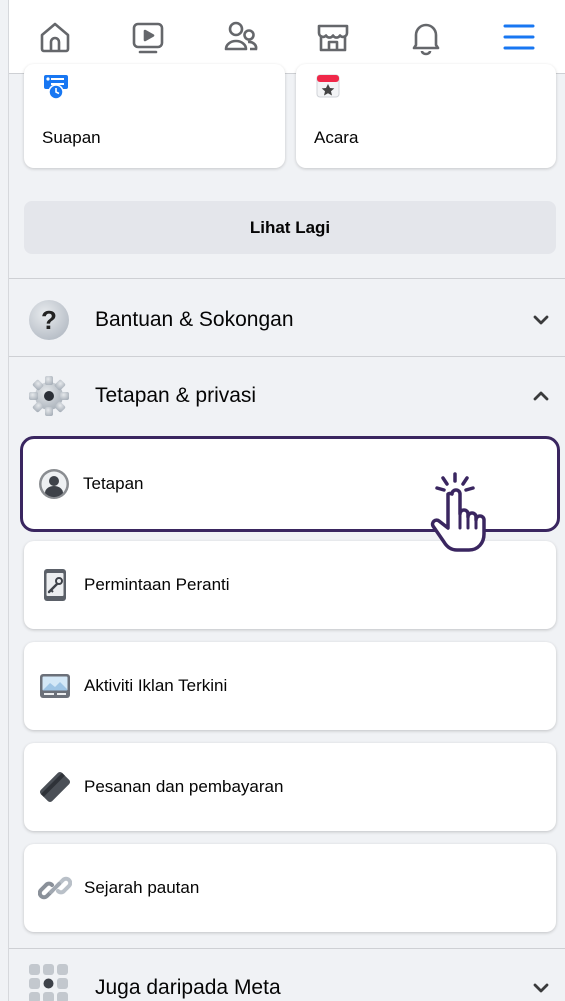  I want to click on see-more-button: Lihat Lagi, so click(290, 227).